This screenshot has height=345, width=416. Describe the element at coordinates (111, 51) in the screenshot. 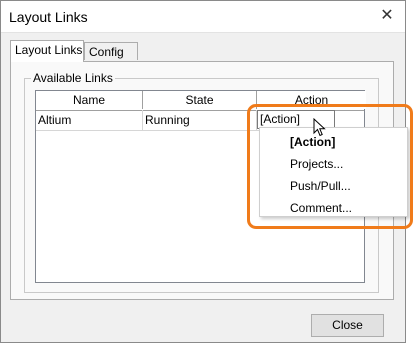

I see `tab-config: Config` at that location.